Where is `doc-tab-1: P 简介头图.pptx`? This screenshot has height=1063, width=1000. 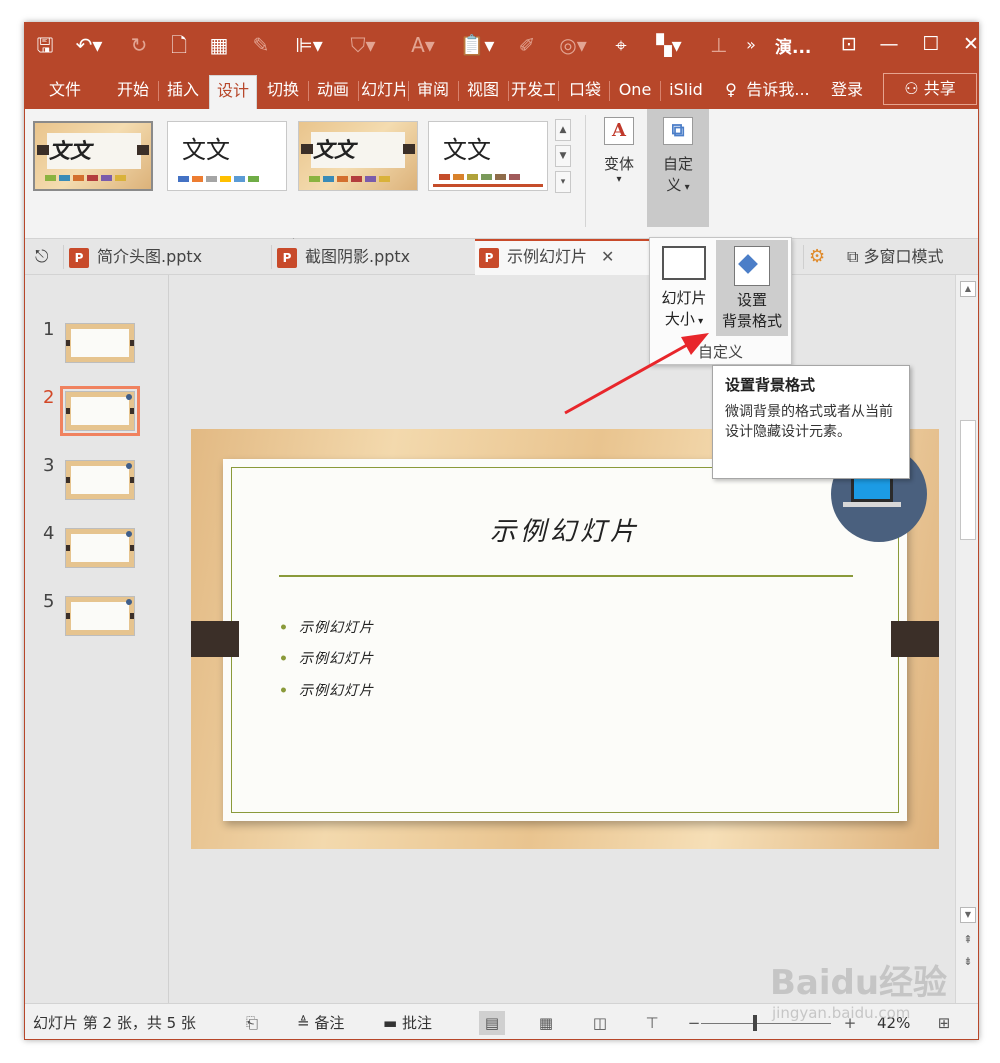
doc-tab-1: P 简介头图.pptx is located at coordinates (169, 257).